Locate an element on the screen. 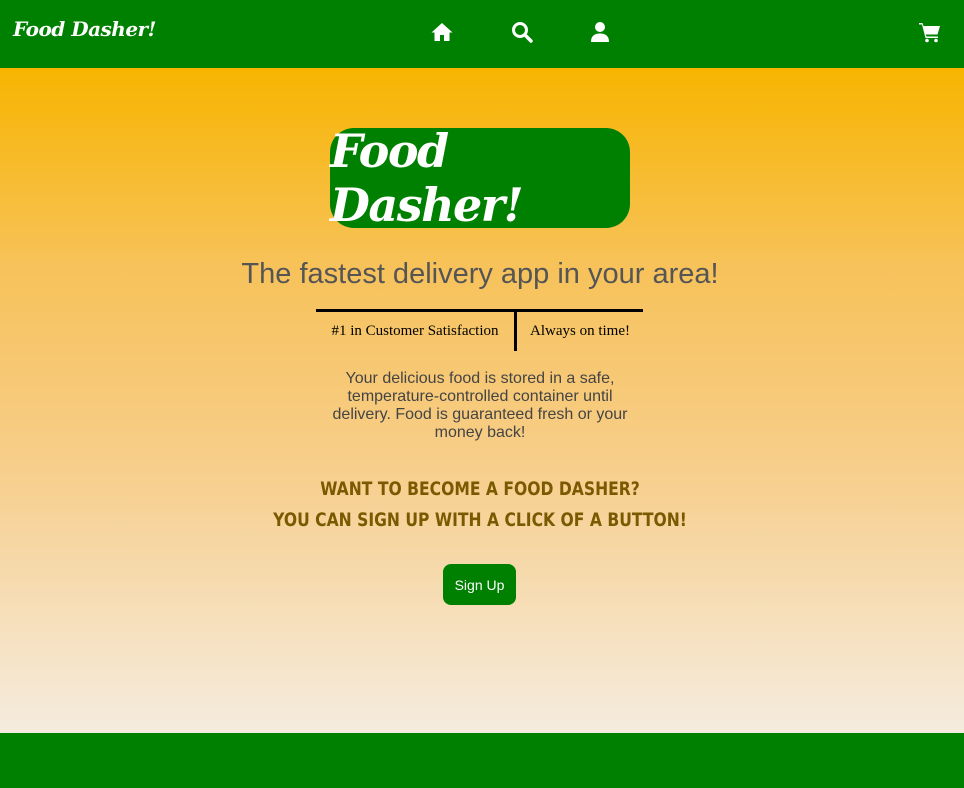 The image size is (964, 788). hero-logo-text: Food Dasher! is located at coordinates (427, 178).